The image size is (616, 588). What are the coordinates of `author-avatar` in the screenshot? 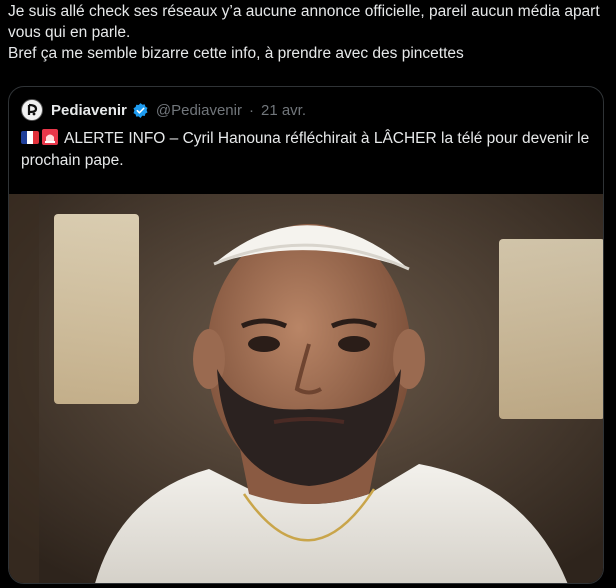 It's located at (32, 110).